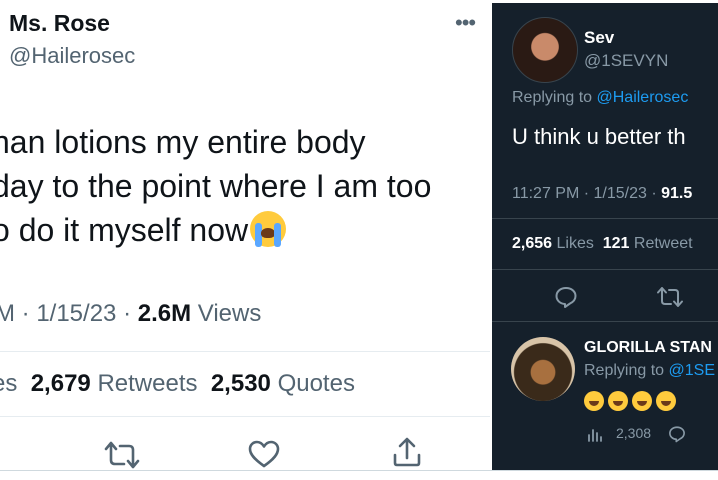  Describe the element at coordinates (316, 383) in the screenshot. I see `quotes-label: Quotes` at that location.